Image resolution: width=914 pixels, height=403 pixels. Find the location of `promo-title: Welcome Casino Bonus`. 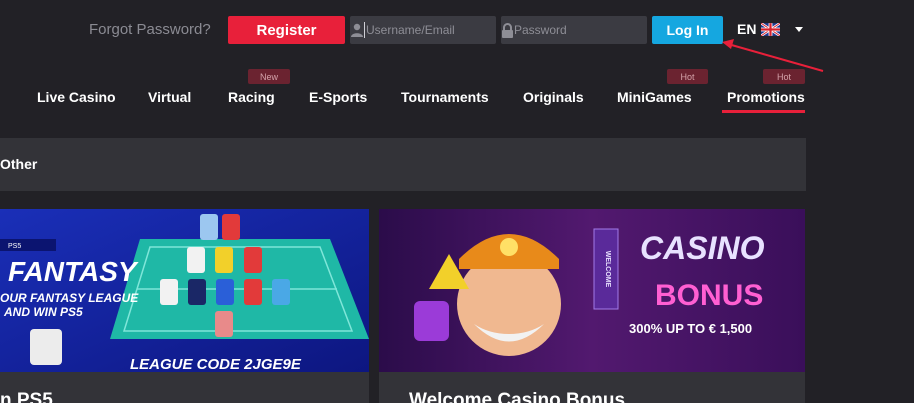

promo-title: Welcome Casino Bonus is located at coordinates (517, 396).